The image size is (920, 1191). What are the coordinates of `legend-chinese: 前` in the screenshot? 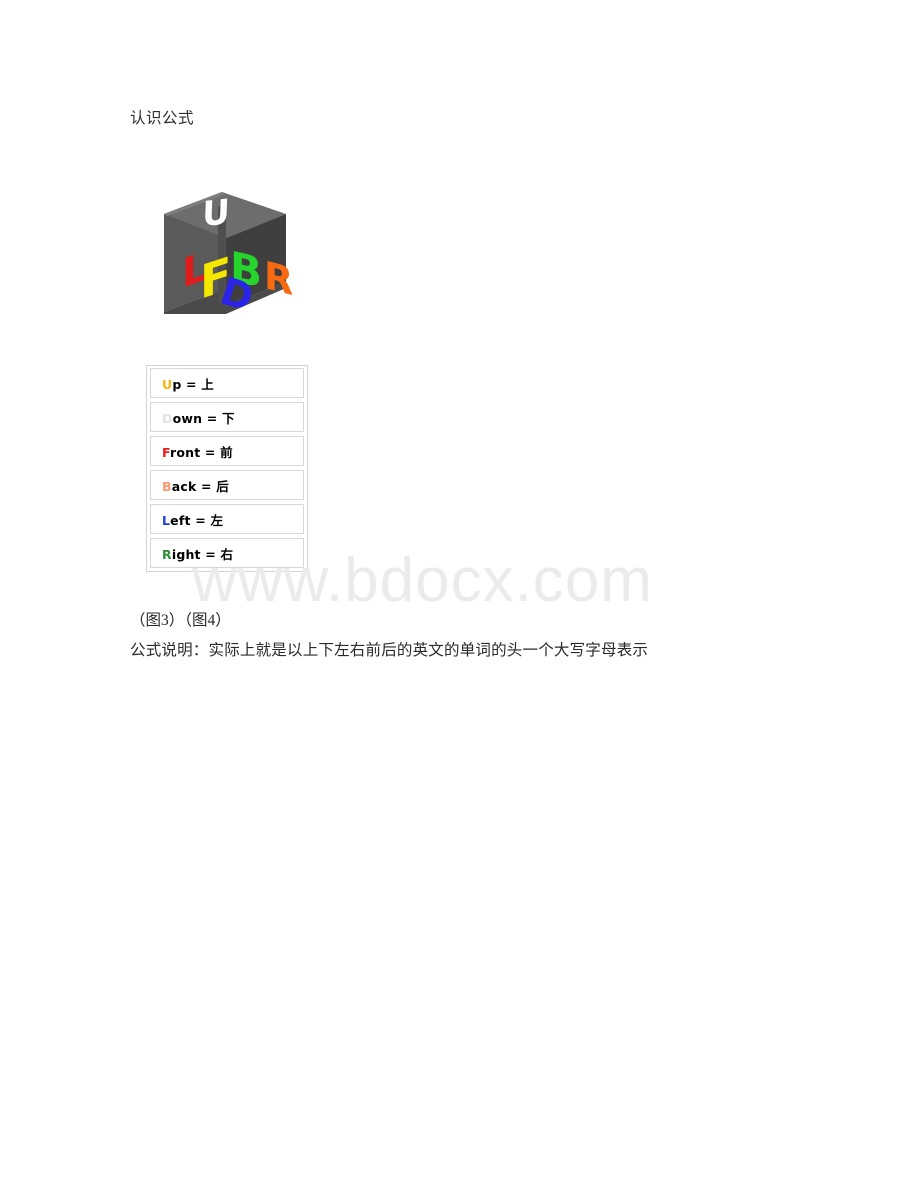 It's located at (226, 452).